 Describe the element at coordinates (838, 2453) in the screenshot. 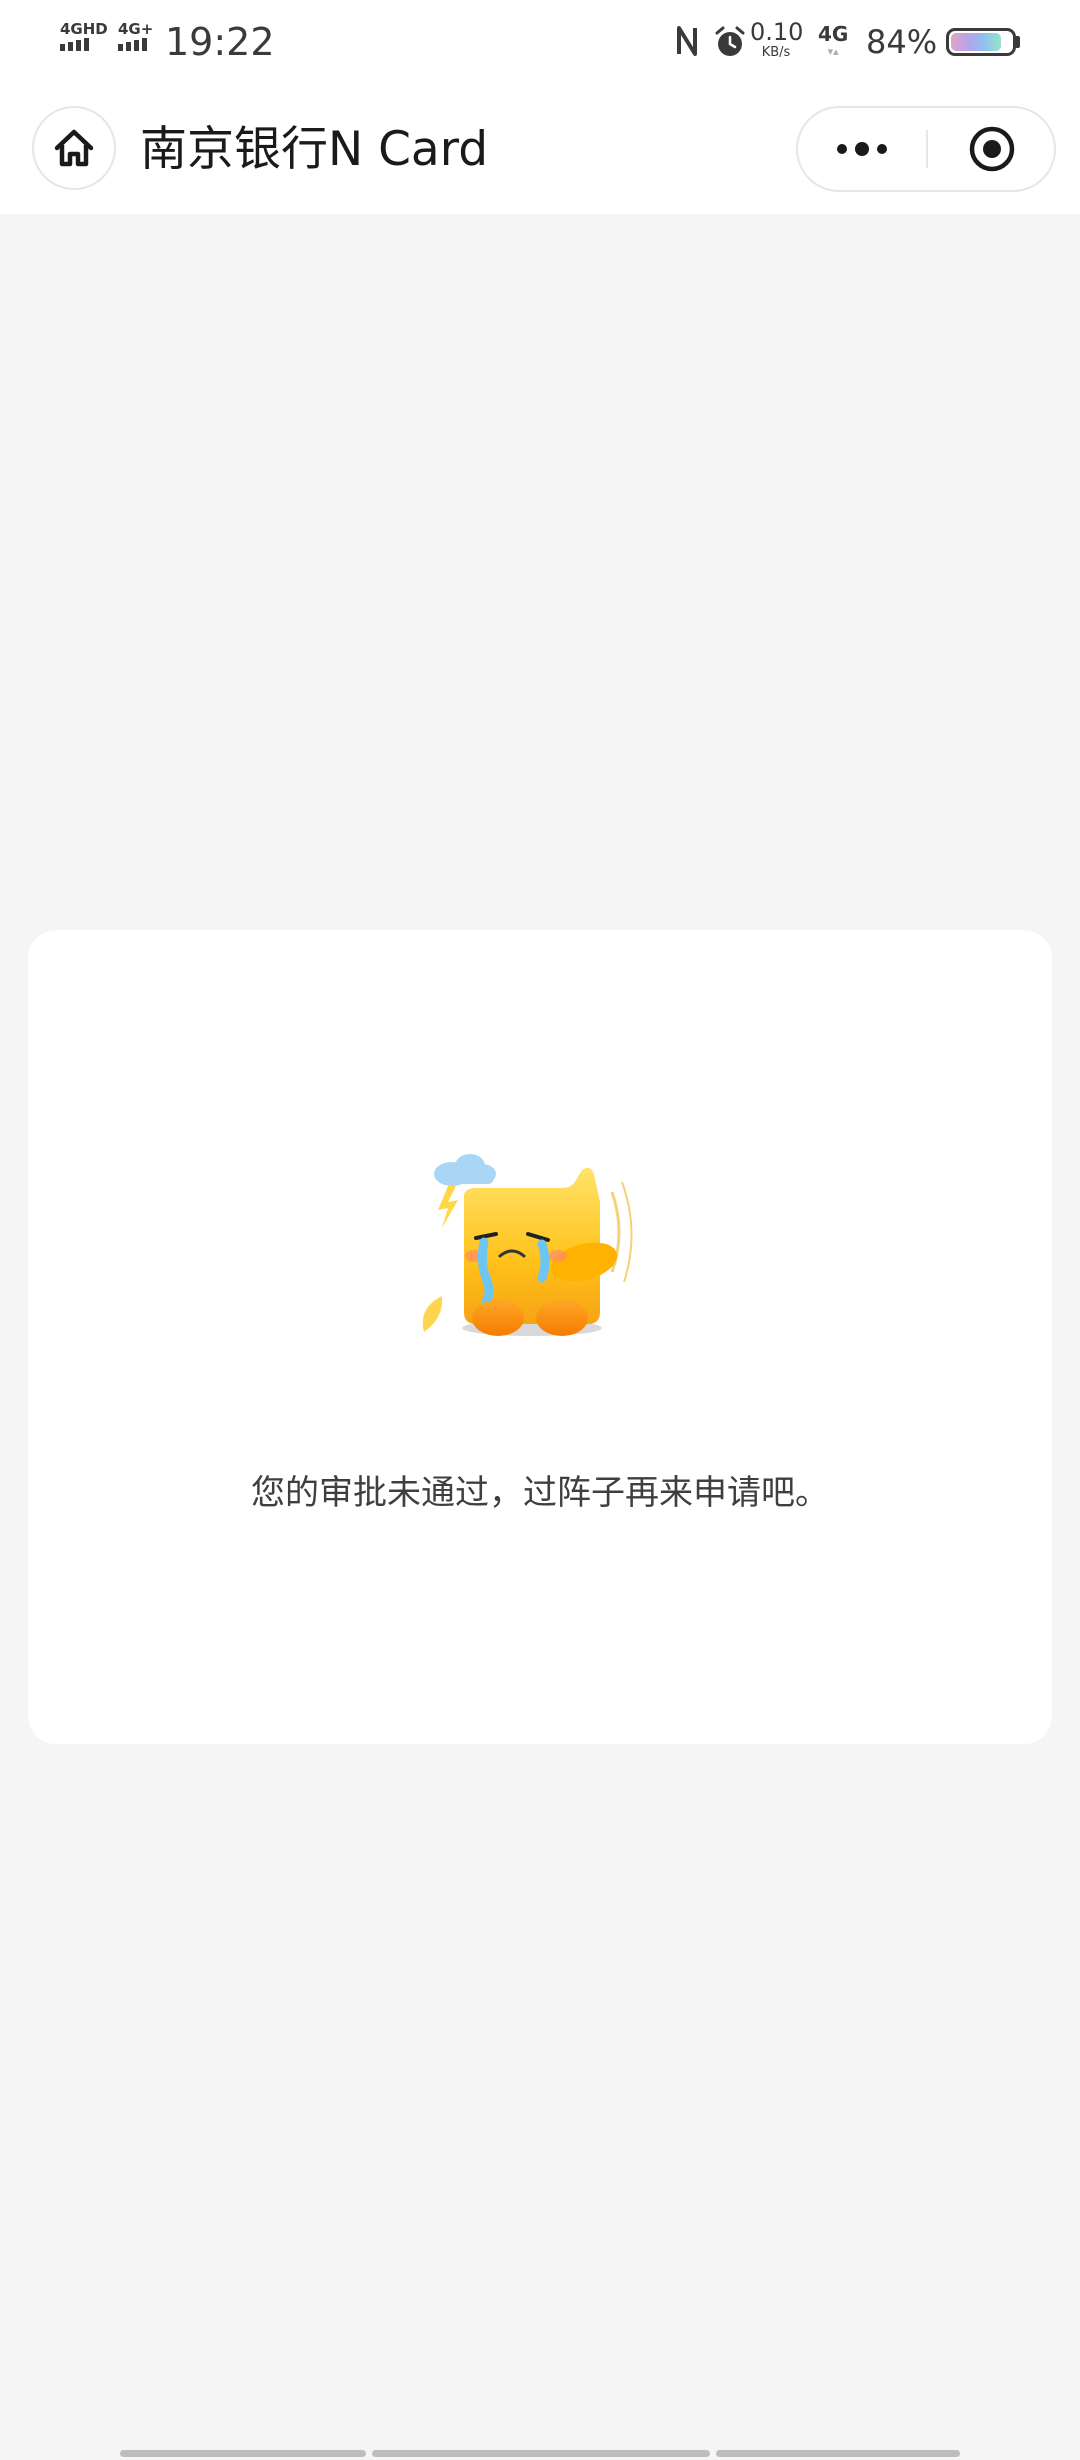

I see `gesture-bar-right` at that location.